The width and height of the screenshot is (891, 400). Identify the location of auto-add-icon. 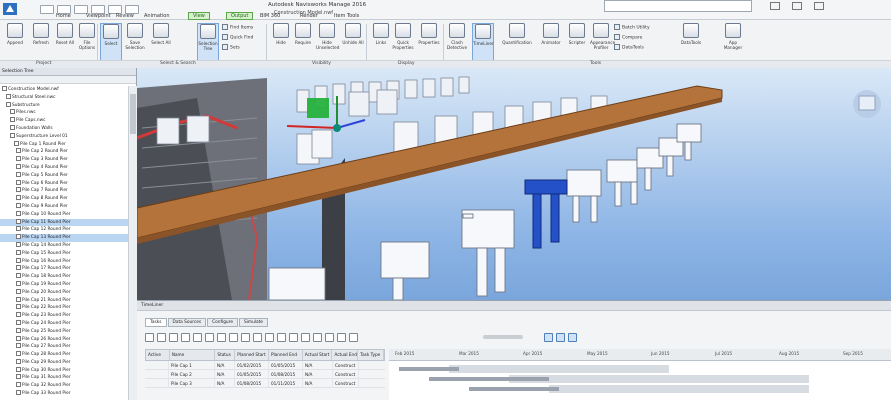
(173, 337).